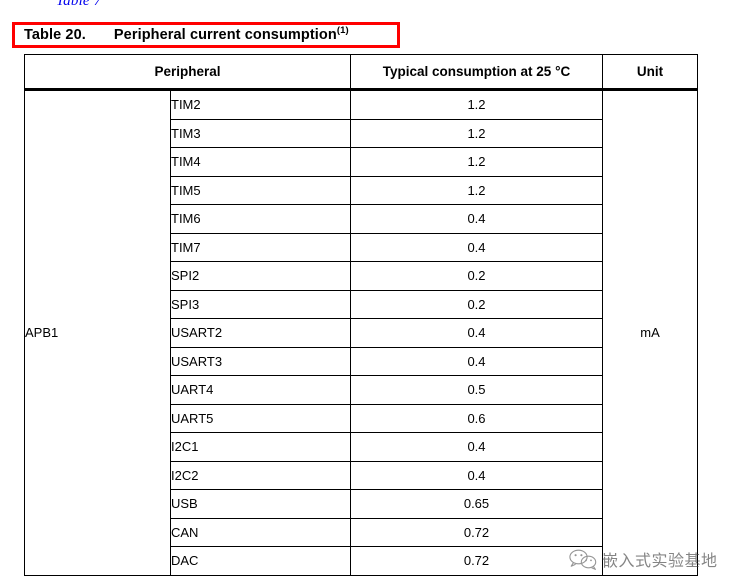 The width and height of the screenshot is (752, 587). Describe the element at coordinates (260, 133) in the screenshot. I see `cell-peripheral-name: TIM3` at that location.